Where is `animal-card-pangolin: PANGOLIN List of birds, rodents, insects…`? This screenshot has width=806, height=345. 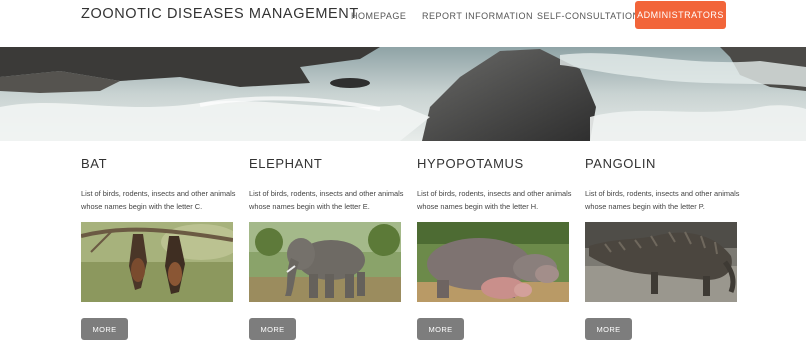
animal-card-pangolin: PANGOLIN List of birds, rodents, insects… is located at coordinates (662, 243).